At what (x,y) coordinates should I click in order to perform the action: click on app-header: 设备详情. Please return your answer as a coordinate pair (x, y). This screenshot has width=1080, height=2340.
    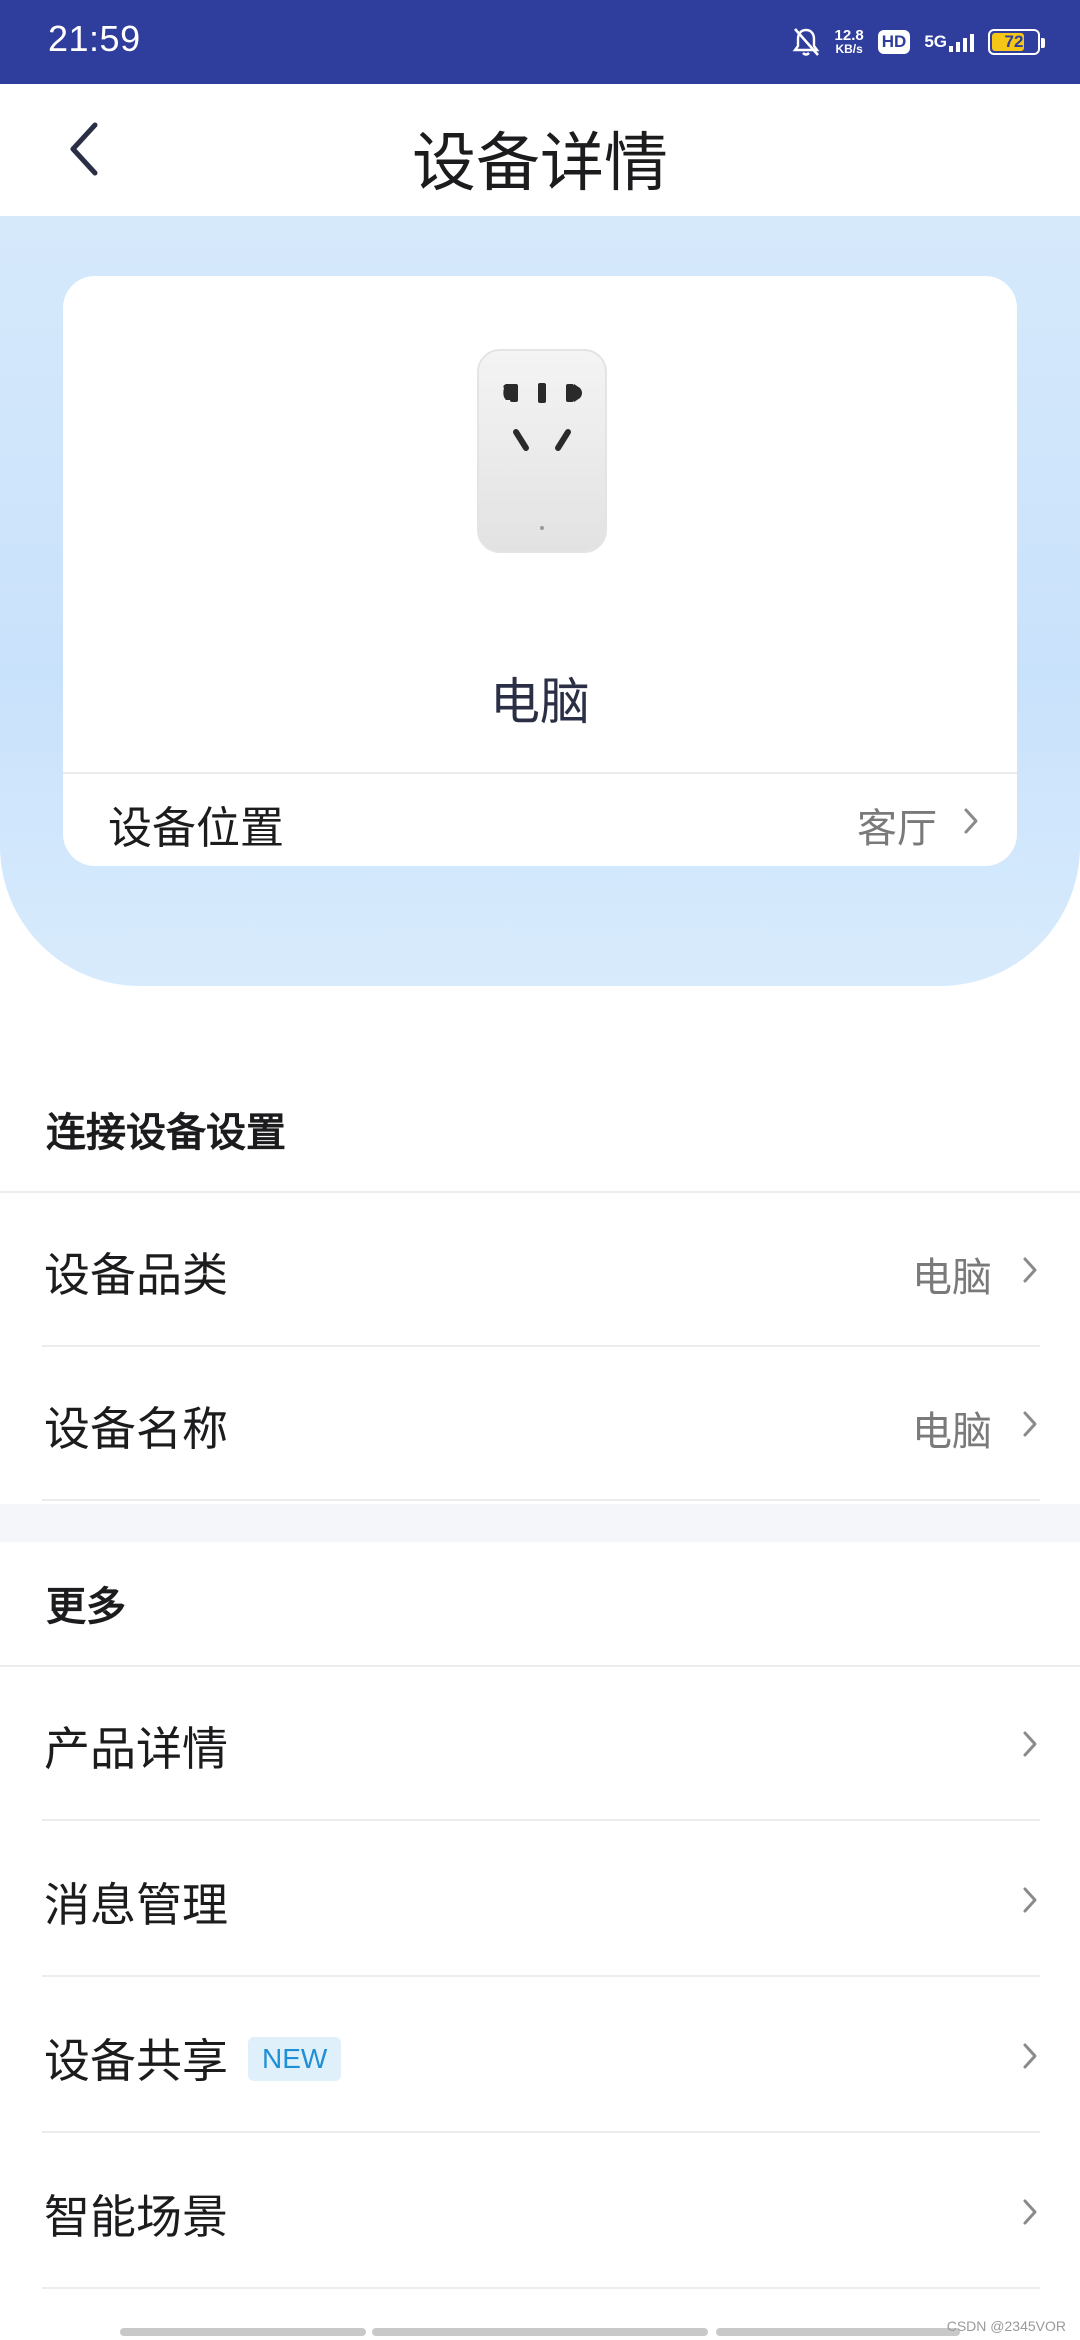
    Looking at the image, I should click on (540, 150).